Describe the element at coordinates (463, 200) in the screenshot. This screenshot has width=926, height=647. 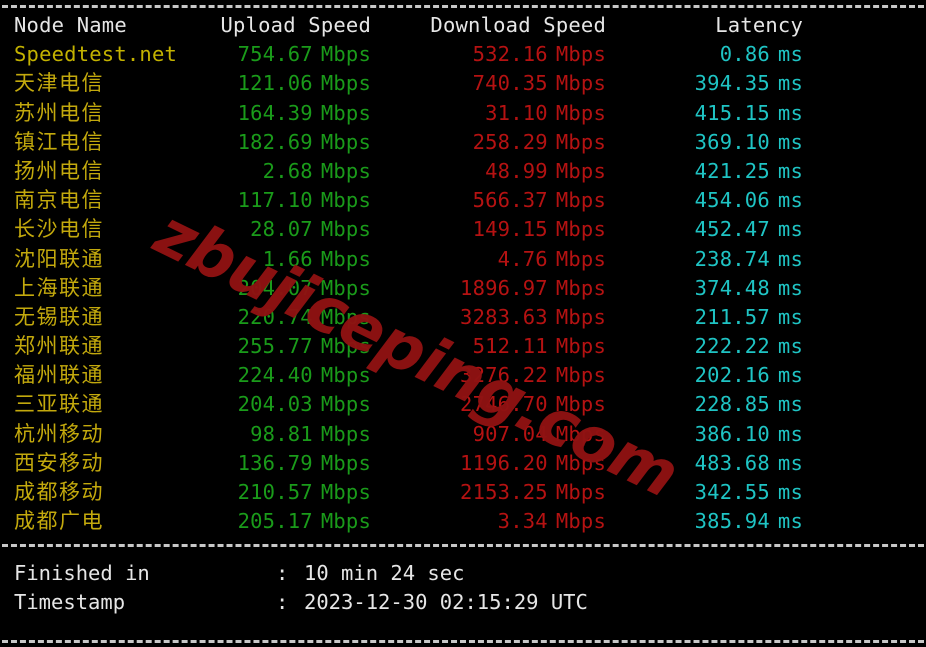
I see `table-row: 南京电信 117.10 Mbps 566.37 Mbps 454.06 ms` at that location.